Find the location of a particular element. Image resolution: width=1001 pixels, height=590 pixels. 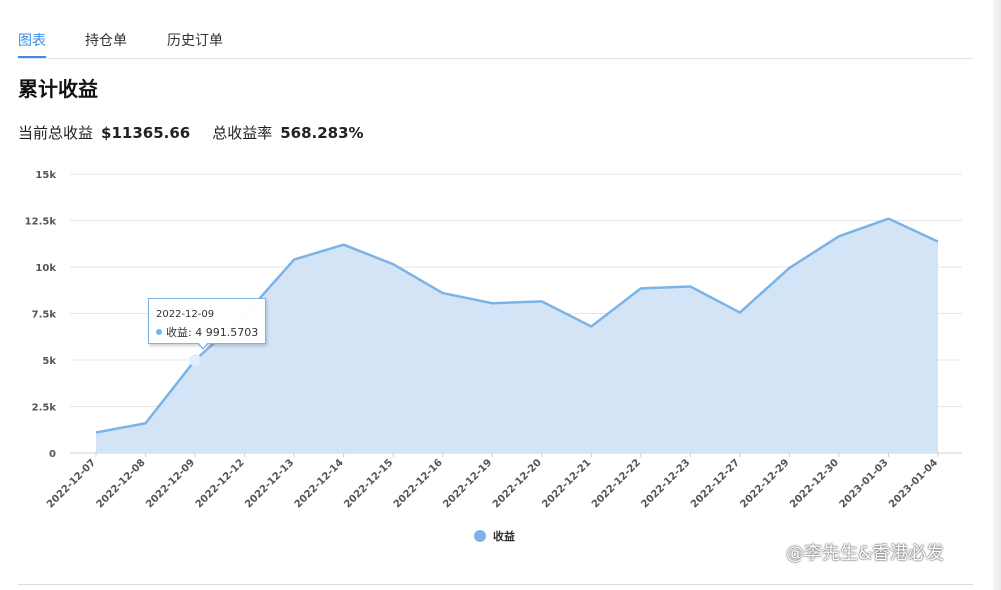

legend-label: 收益 is located at coordinates (504, 536).